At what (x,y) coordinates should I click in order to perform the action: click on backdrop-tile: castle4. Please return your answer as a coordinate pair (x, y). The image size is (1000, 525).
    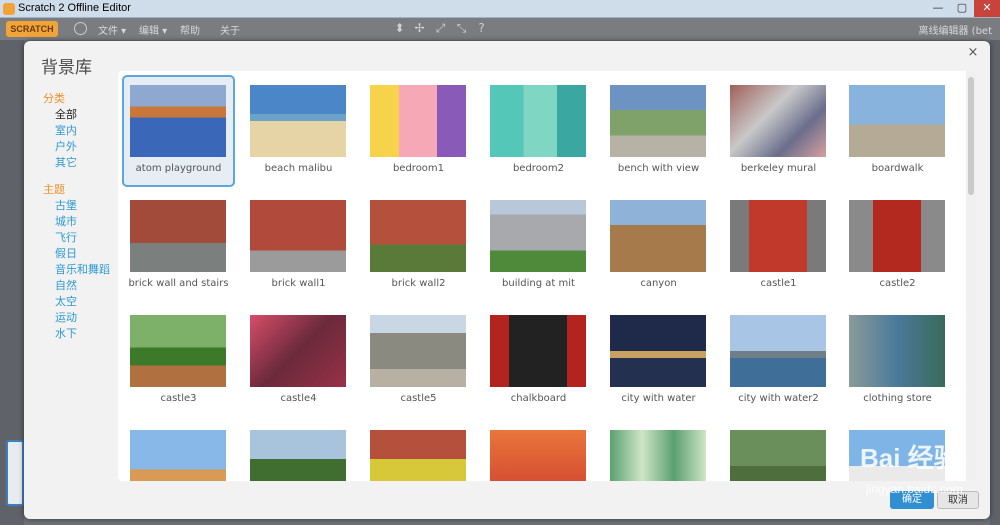
    Looking at the image, I should click on (298, 361).